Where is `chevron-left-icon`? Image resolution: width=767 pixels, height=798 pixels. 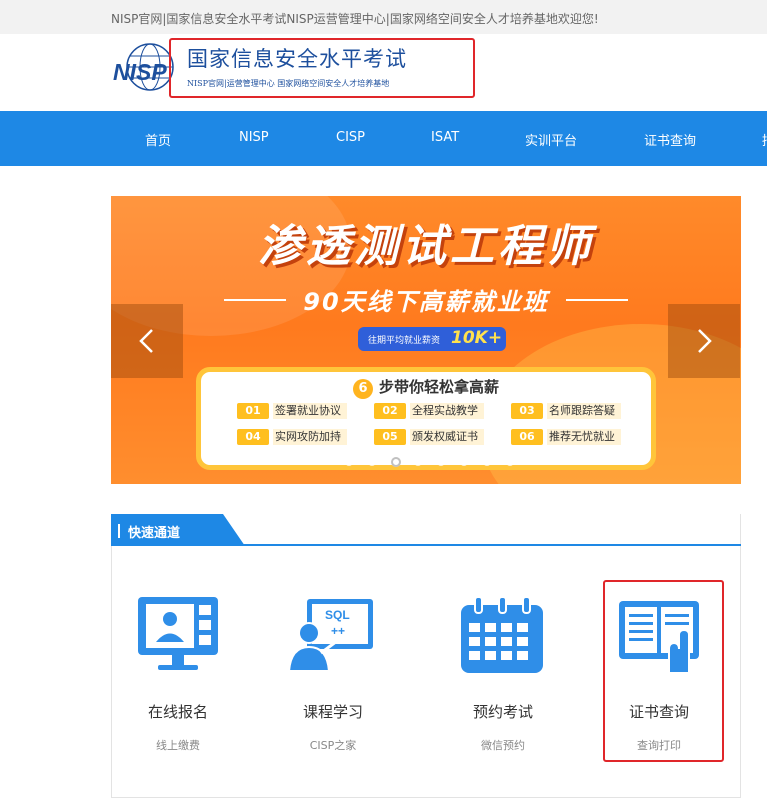
chevron-left-icon is located at coordinates (146, 341).